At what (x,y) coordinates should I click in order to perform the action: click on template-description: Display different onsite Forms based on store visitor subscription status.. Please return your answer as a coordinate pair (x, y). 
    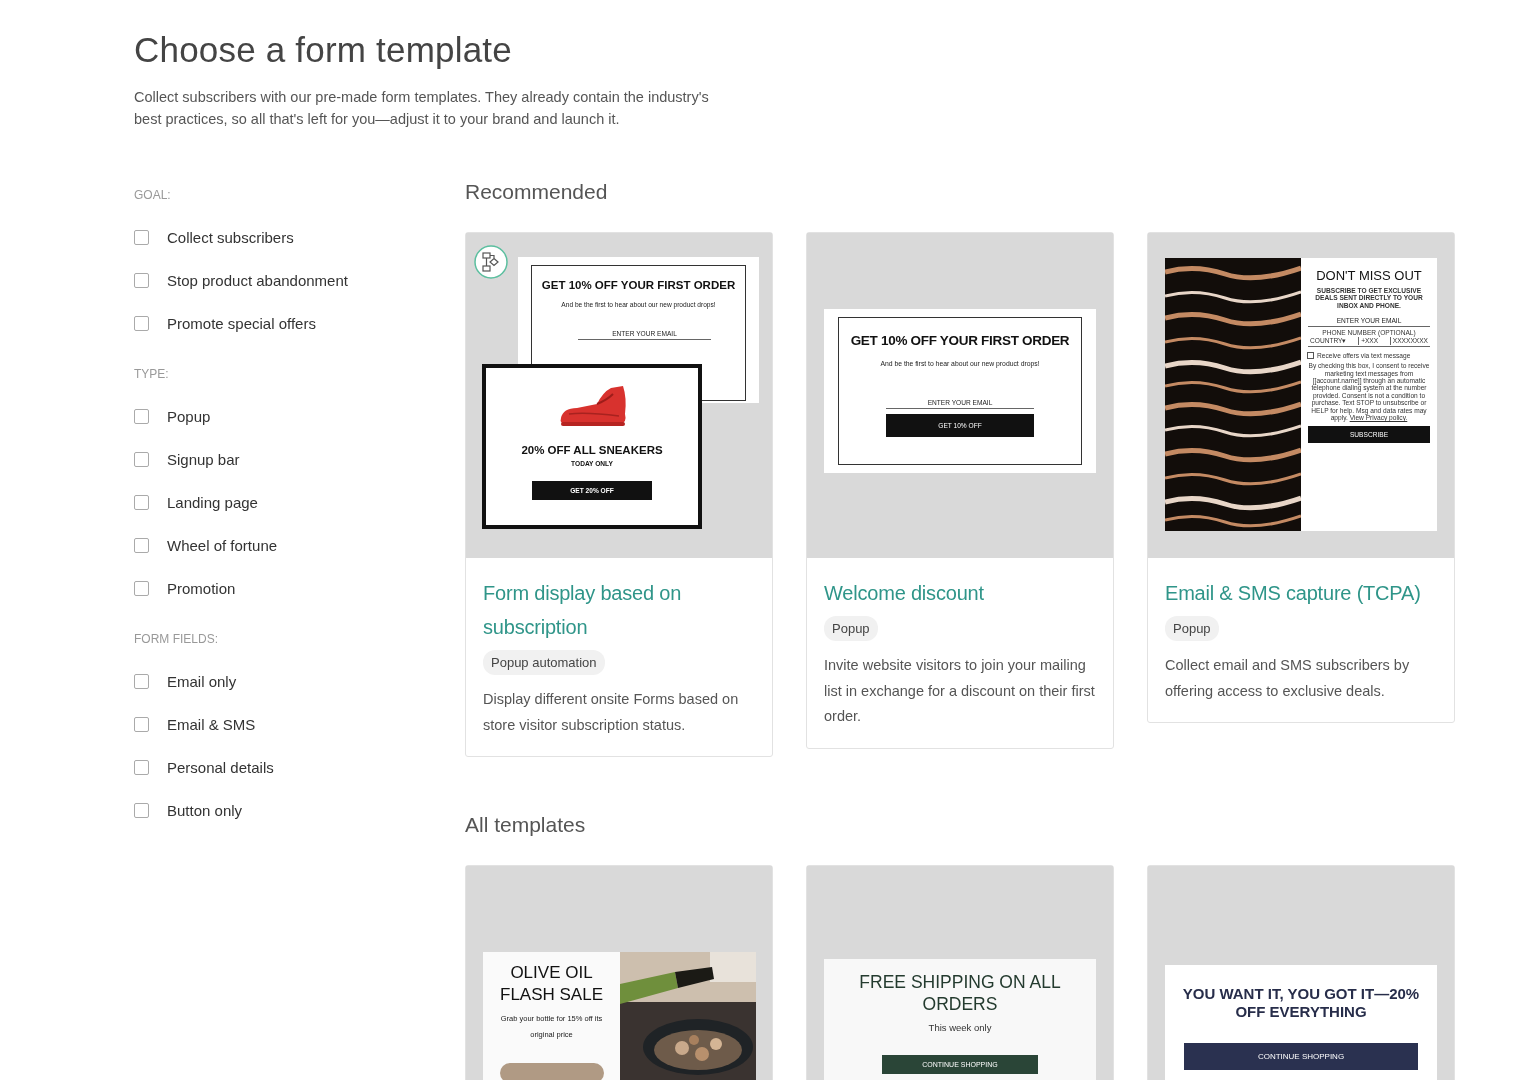
    Looking at the image, I should click on (611, 712).